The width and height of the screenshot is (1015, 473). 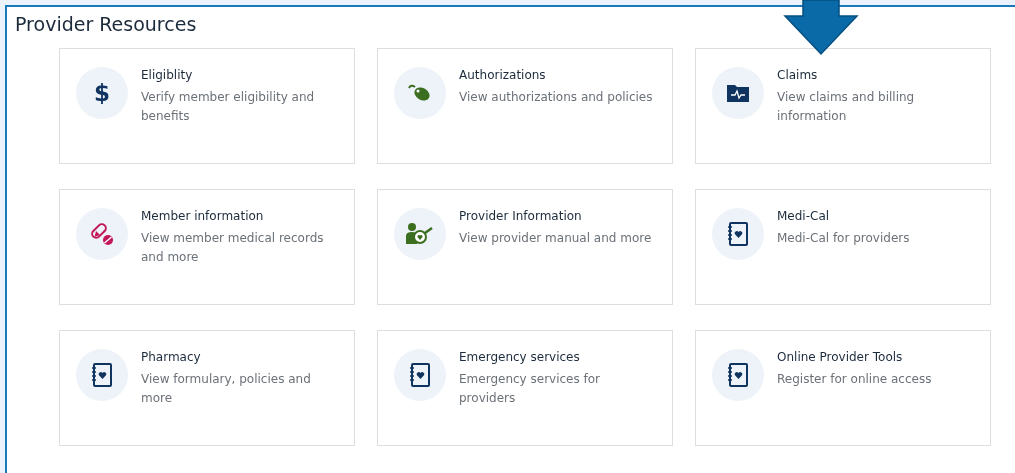 I want to click on mouse-icon, so click(x=420, y=93).